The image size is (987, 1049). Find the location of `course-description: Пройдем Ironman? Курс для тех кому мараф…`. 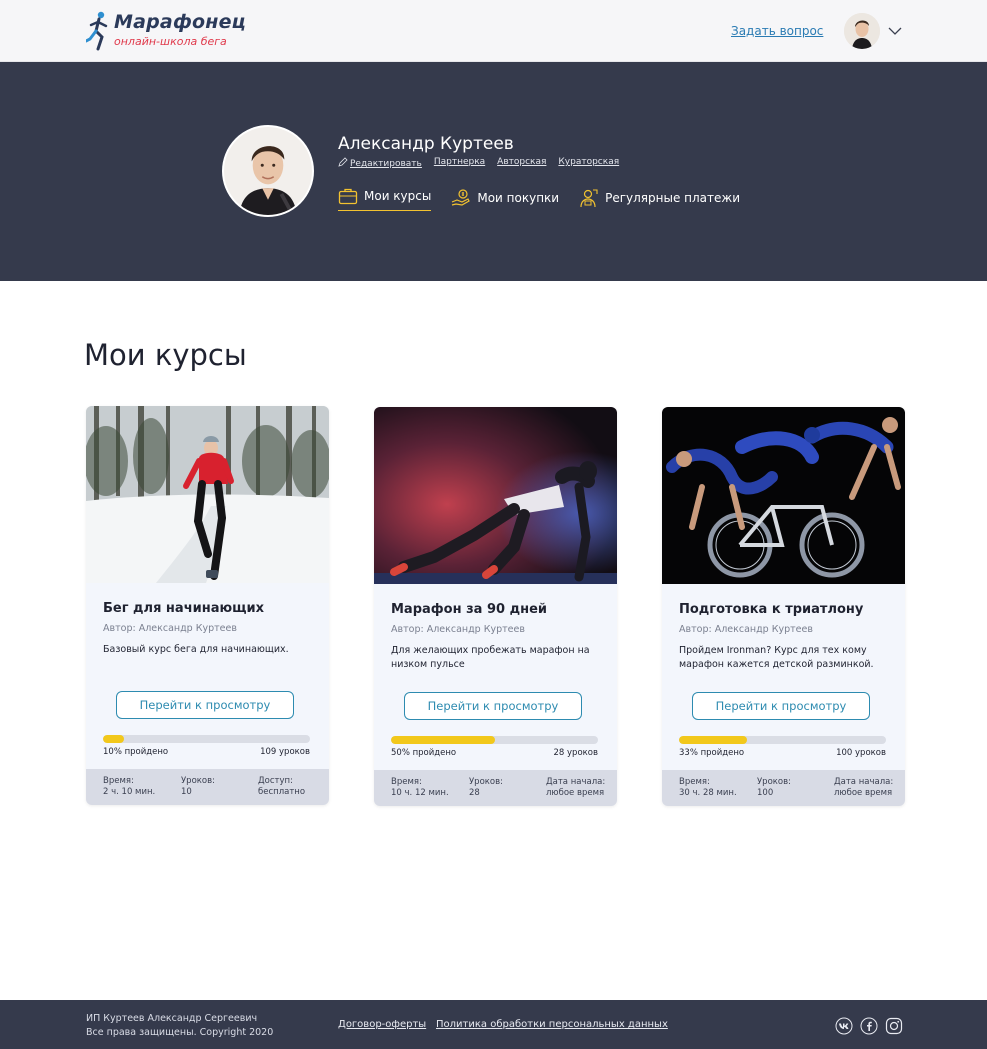

course-description: Пройдем Ironman? Курс для тех кому мараф… is located at coordinates (776, 657).